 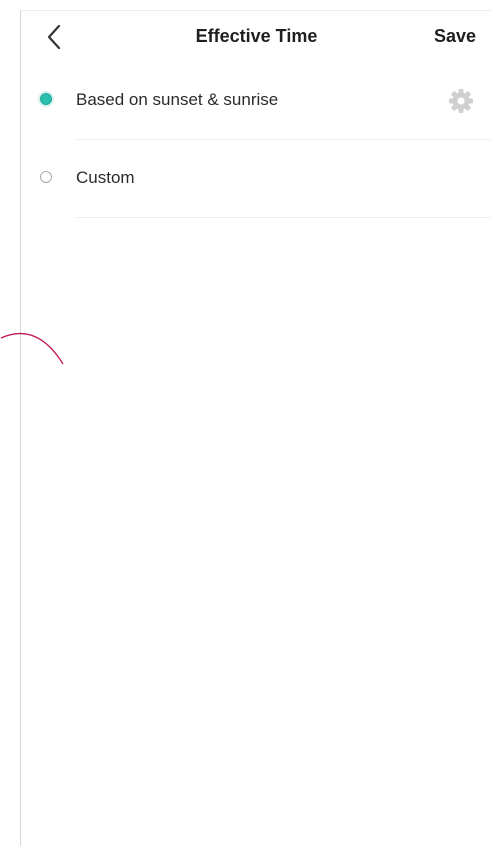 I want to click on page-title: Effective Time, so click(x=256, y=36).